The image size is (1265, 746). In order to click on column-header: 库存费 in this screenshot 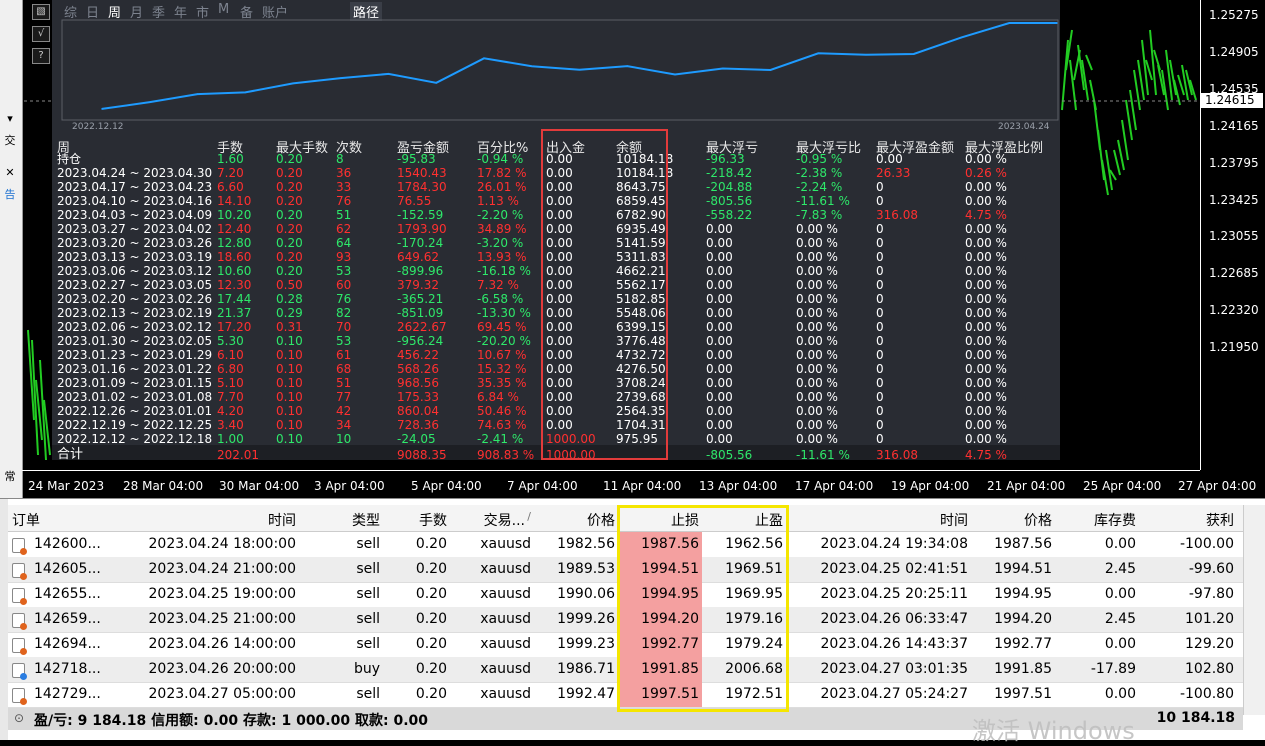, I will do `click(1115, 520)`.